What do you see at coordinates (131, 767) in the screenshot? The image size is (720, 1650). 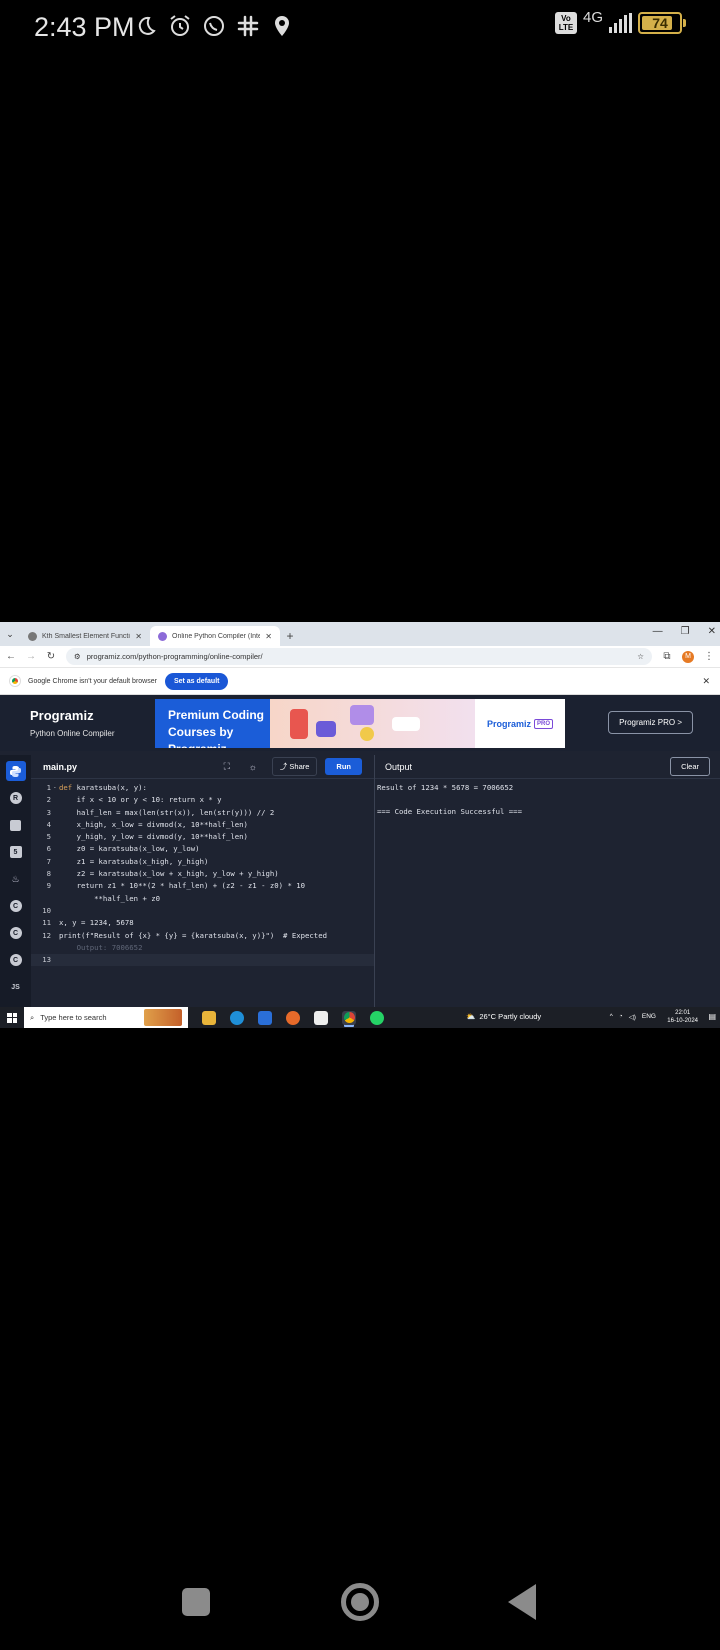 I see `file-name-tab: main.py` at bounding box center [131, 767].